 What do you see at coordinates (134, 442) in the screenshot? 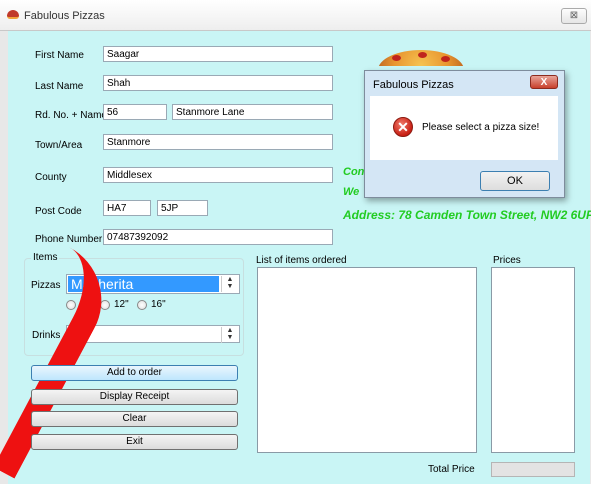
I see `exit-button: Exit` at bounding box center [134, 442].